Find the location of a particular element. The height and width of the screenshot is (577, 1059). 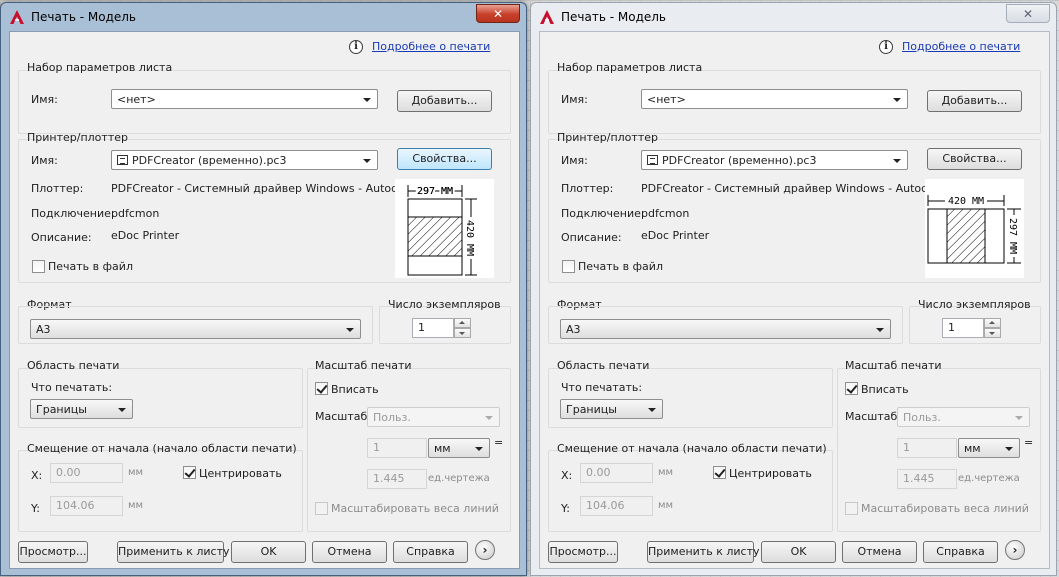

info-icon: i is located at coordinates (886, 47).